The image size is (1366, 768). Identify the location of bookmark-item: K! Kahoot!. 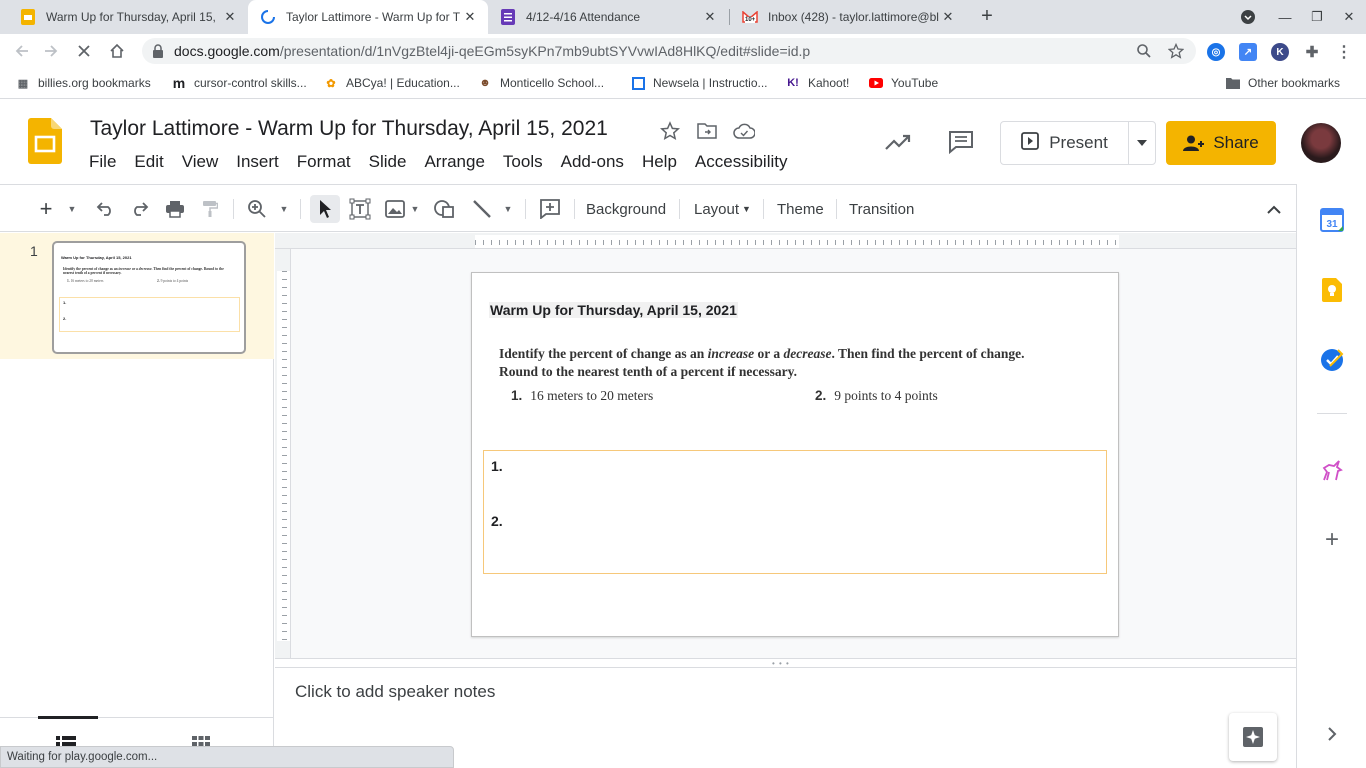
(817, 83).